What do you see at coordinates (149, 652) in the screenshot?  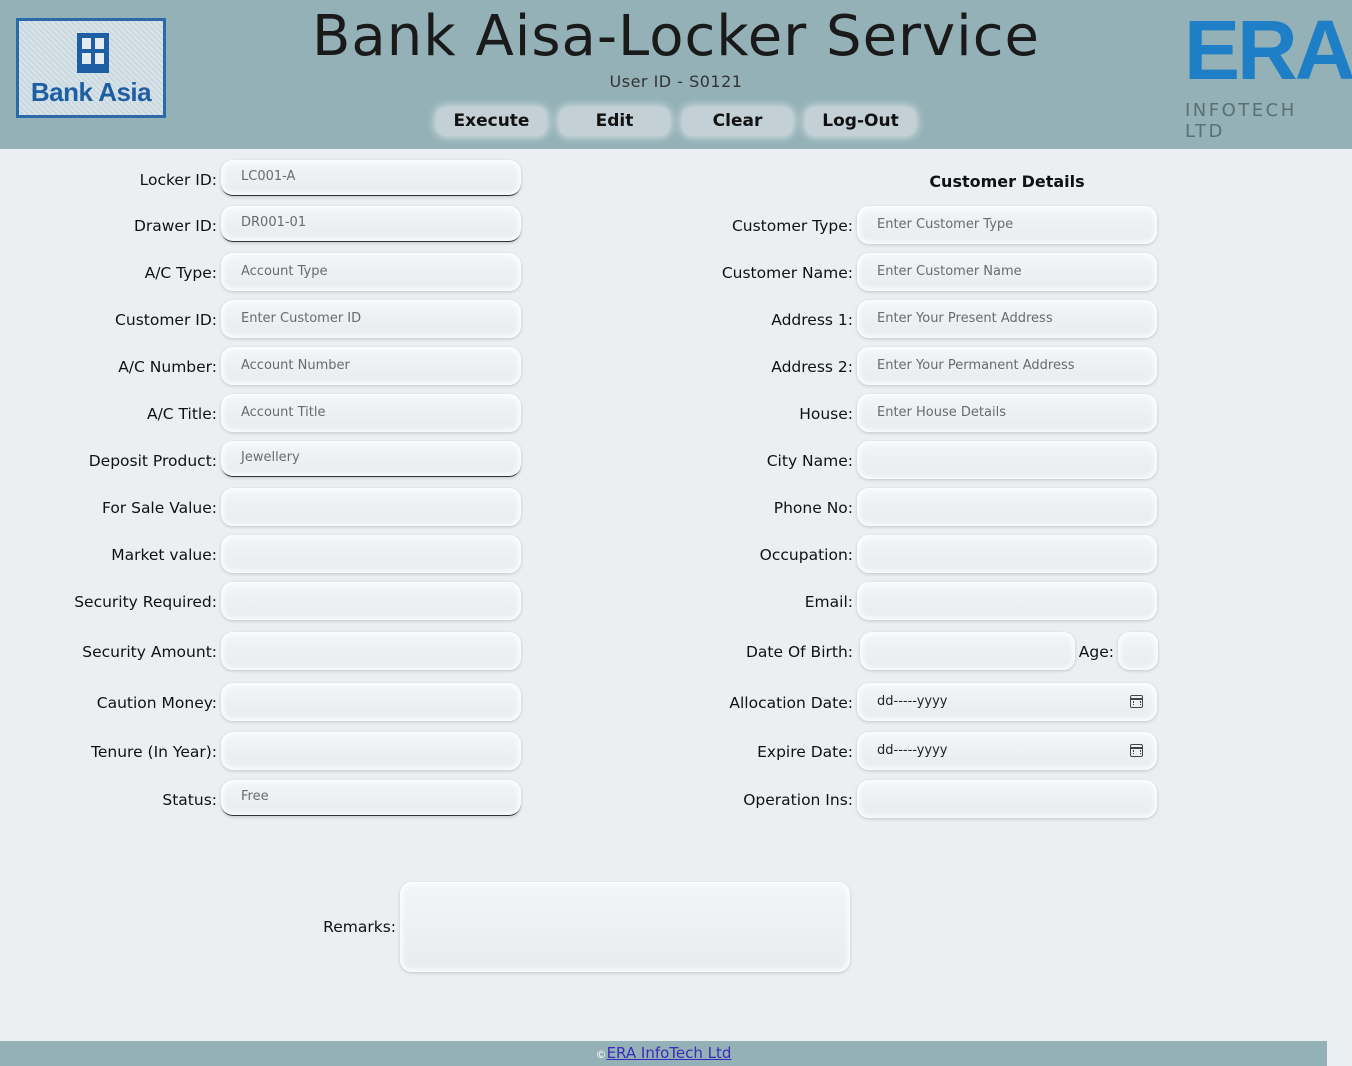 I see `security-amount-label: Security Amount:` at bounding box center [149, 652].